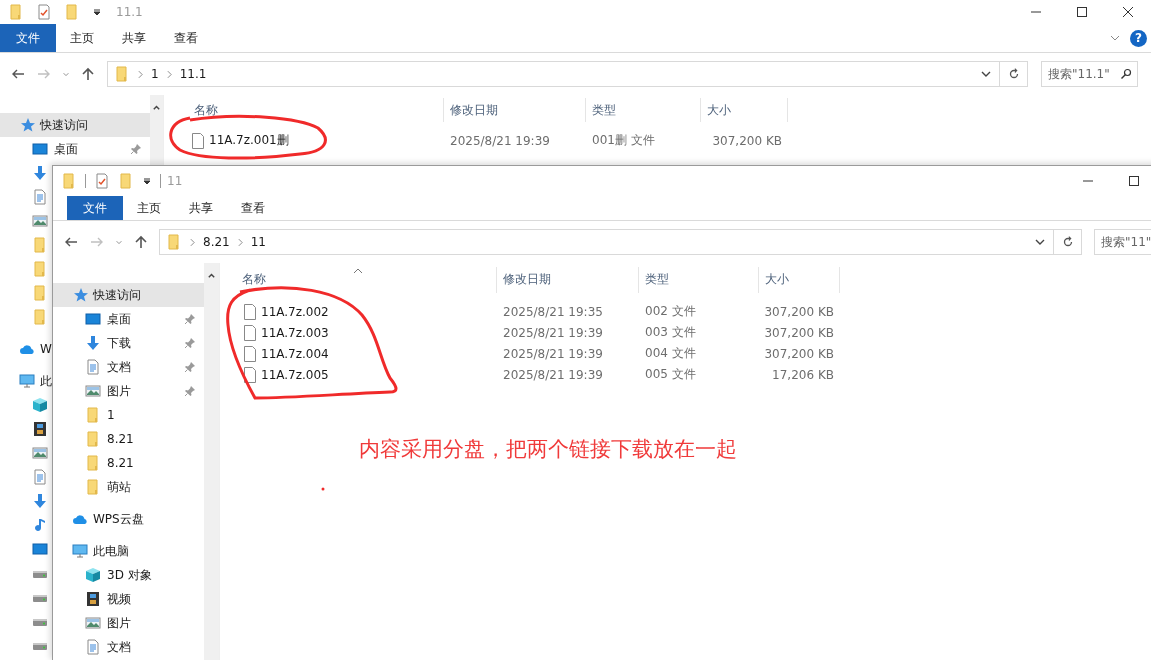 This screenshot has width=1151, height=660. What do you see at coordinates (249, 140) in the screenshot?
I see `file-name: 11A.7z.001删` at bounding box center [249, 140].